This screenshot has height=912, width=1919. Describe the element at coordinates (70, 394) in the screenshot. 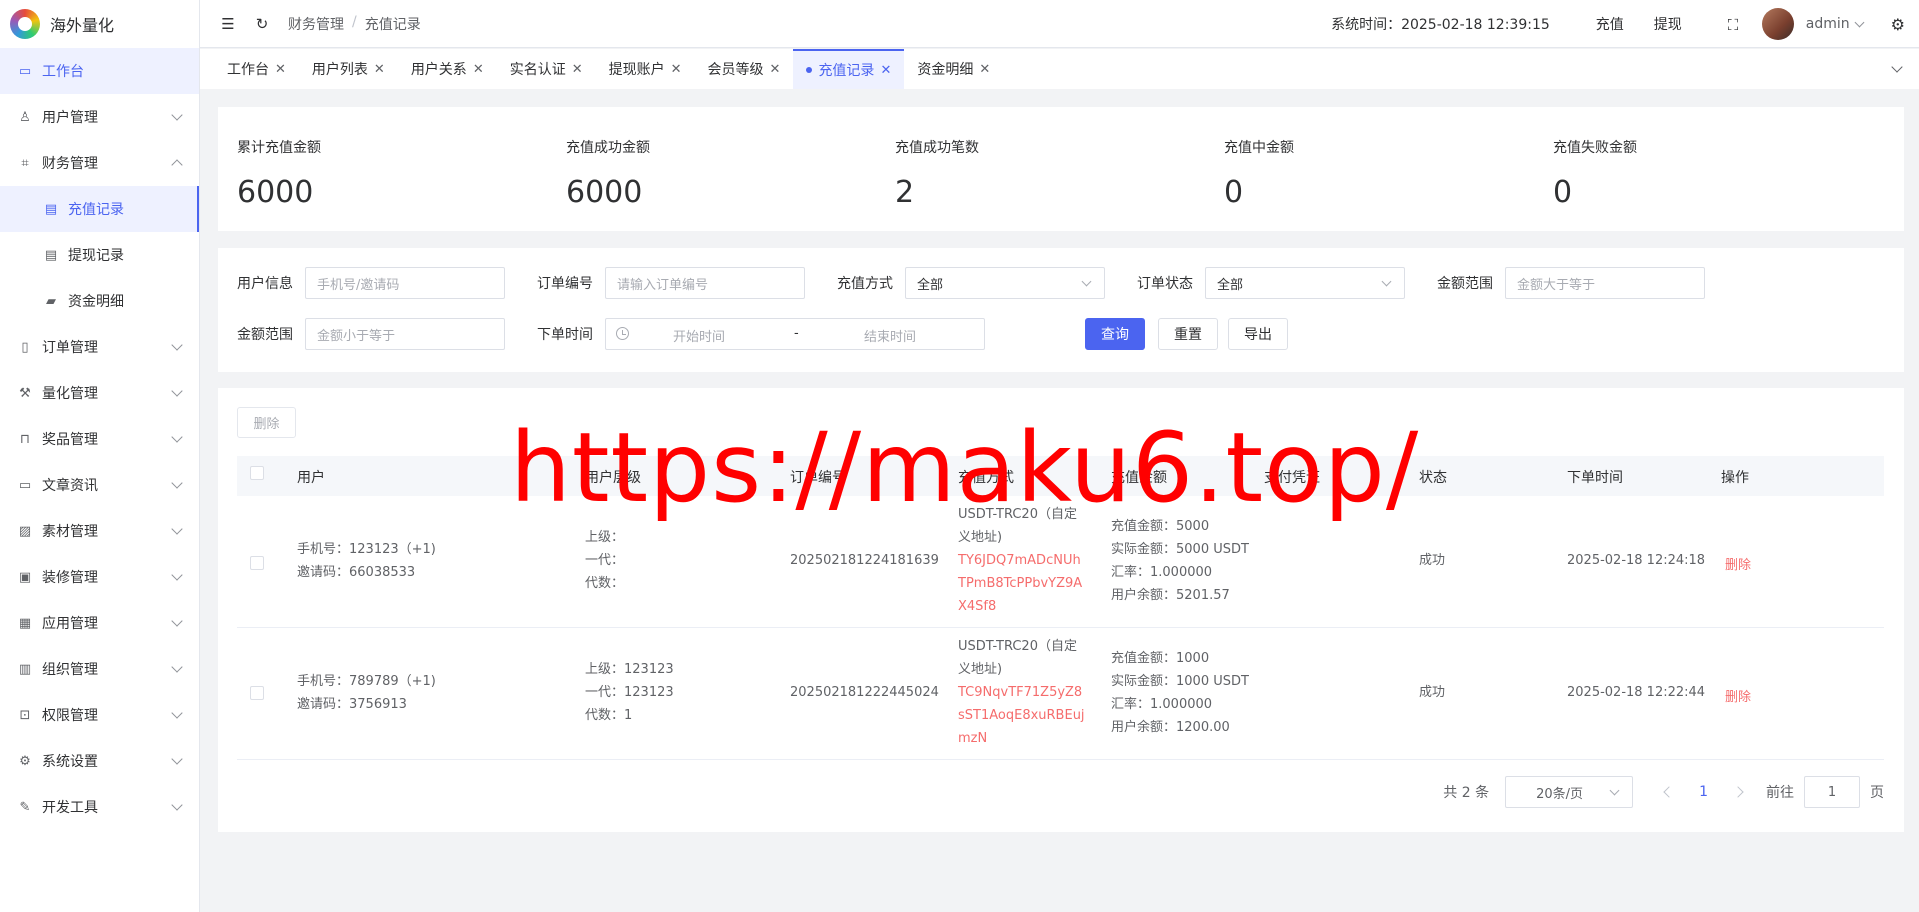

I see `sidebar-item-label: 量化管理` at that location.